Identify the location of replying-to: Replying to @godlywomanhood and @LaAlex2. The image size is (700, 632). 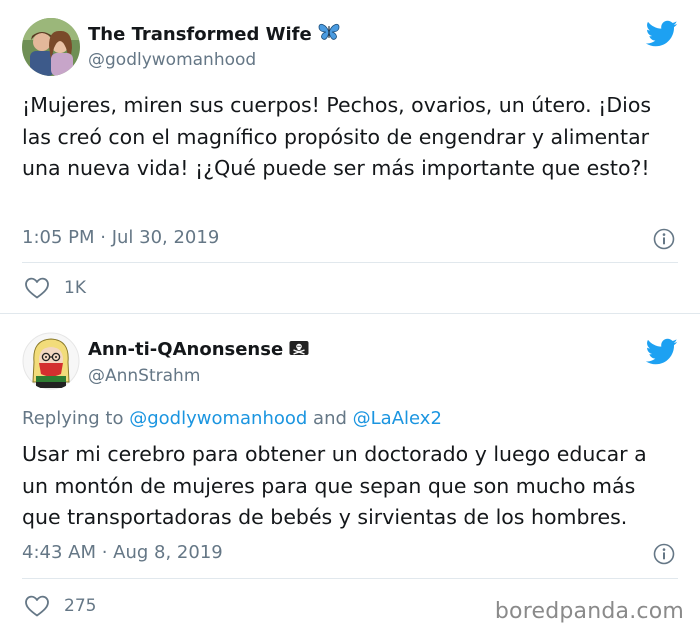
(232, 418).